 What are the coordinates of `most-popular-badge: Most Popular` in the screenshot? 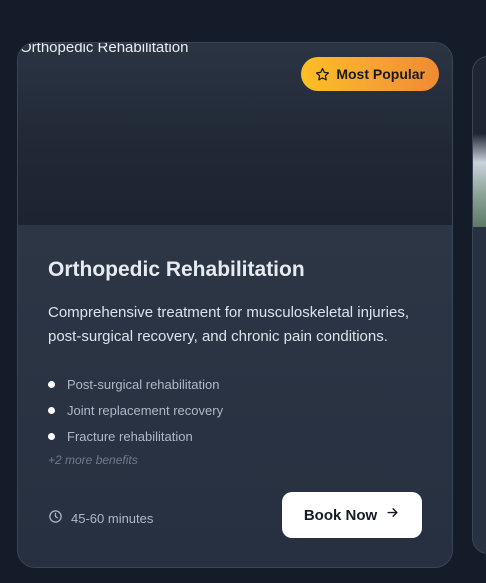 It's located at (370, 74).